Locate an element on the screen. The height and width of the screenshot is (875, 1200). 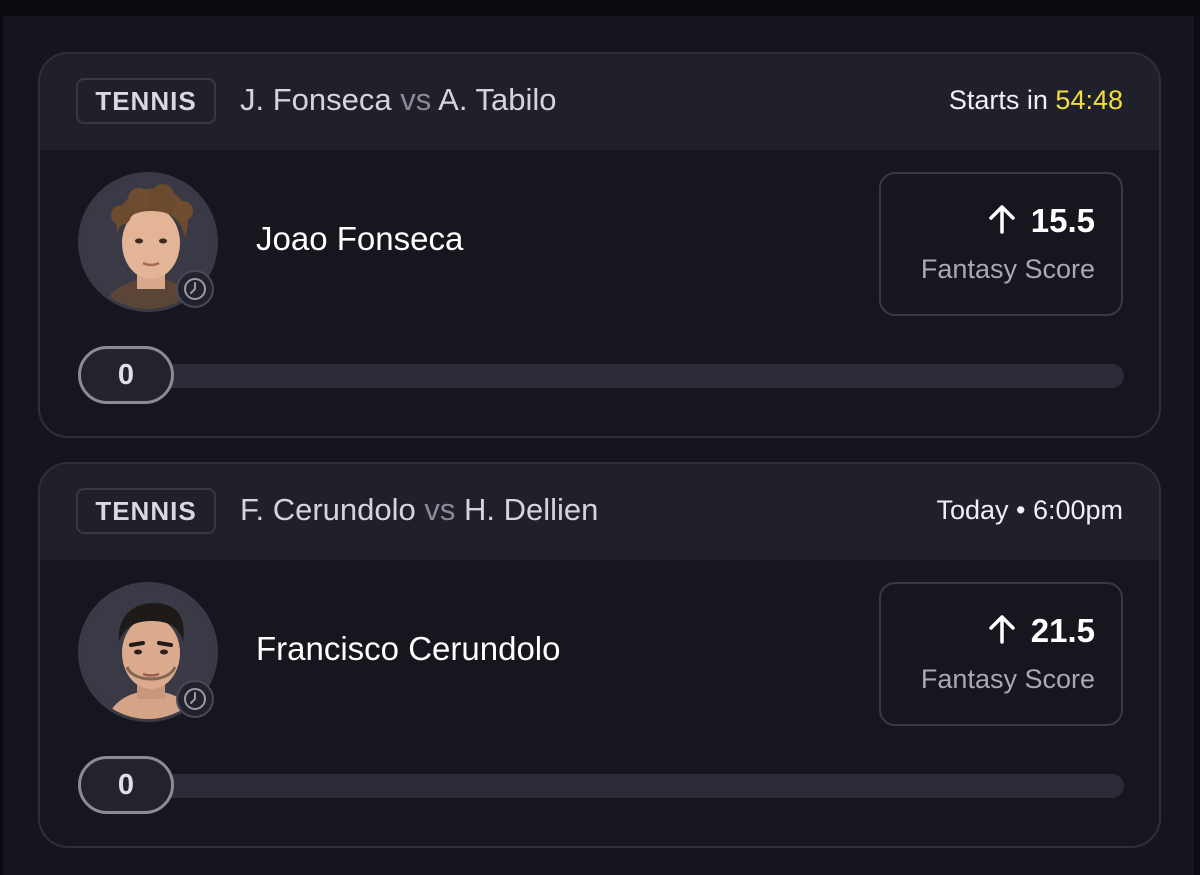
fantasy-score-box: 15.5 Fantasy Score is located at coordinates (1001, 244).